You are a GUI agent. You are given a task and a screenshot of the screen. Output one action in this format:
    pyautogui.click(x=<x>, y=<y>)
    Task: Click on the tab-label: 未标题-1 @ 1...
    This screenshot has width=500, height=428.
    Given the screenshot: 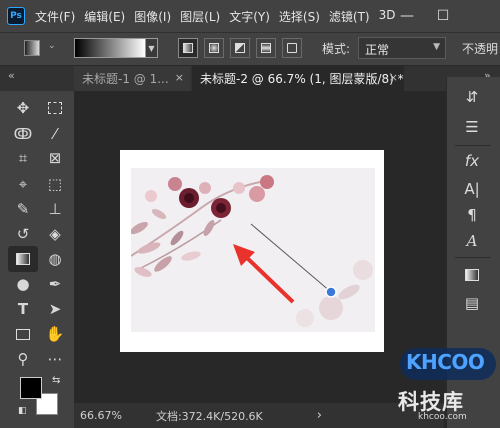 What is the action you would take?
    pyautogui.click(x=125, y=79)
    